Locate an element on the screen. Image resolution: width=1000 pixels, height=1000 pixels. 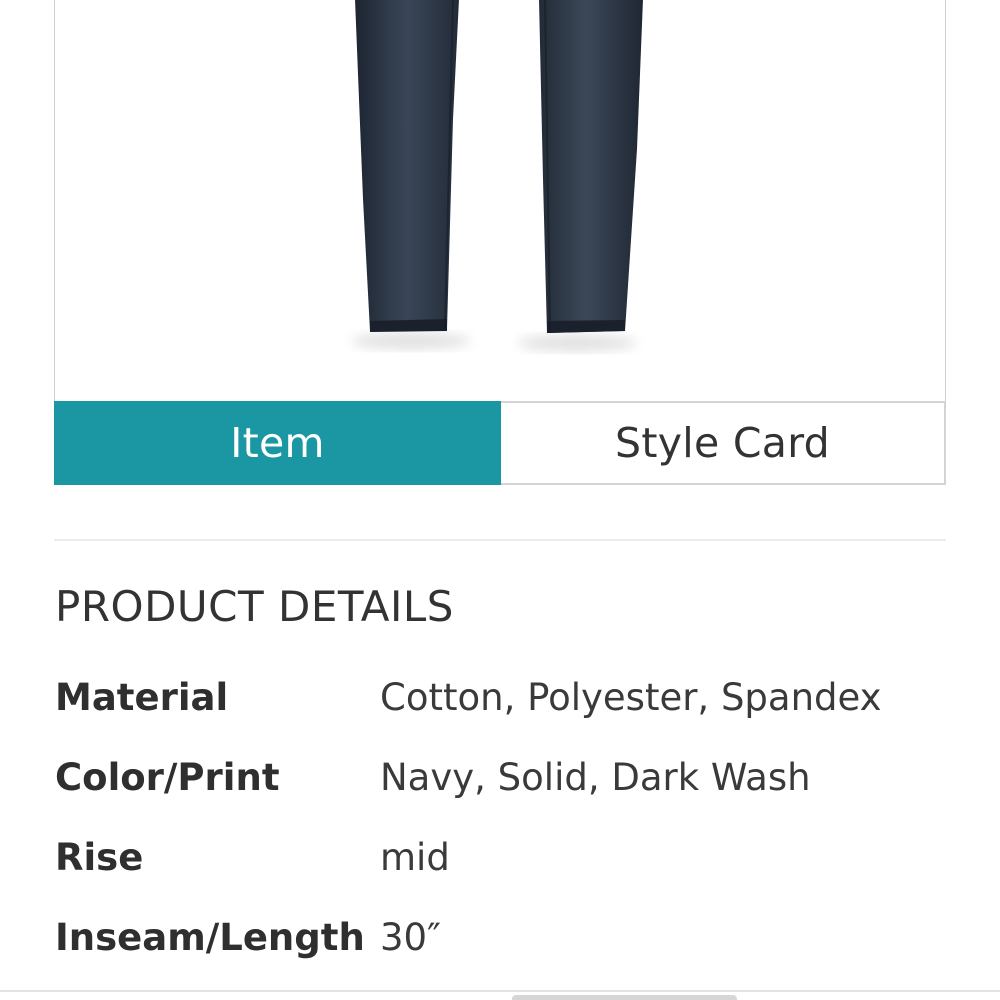
section-divider is located at coordinates (500, 540).